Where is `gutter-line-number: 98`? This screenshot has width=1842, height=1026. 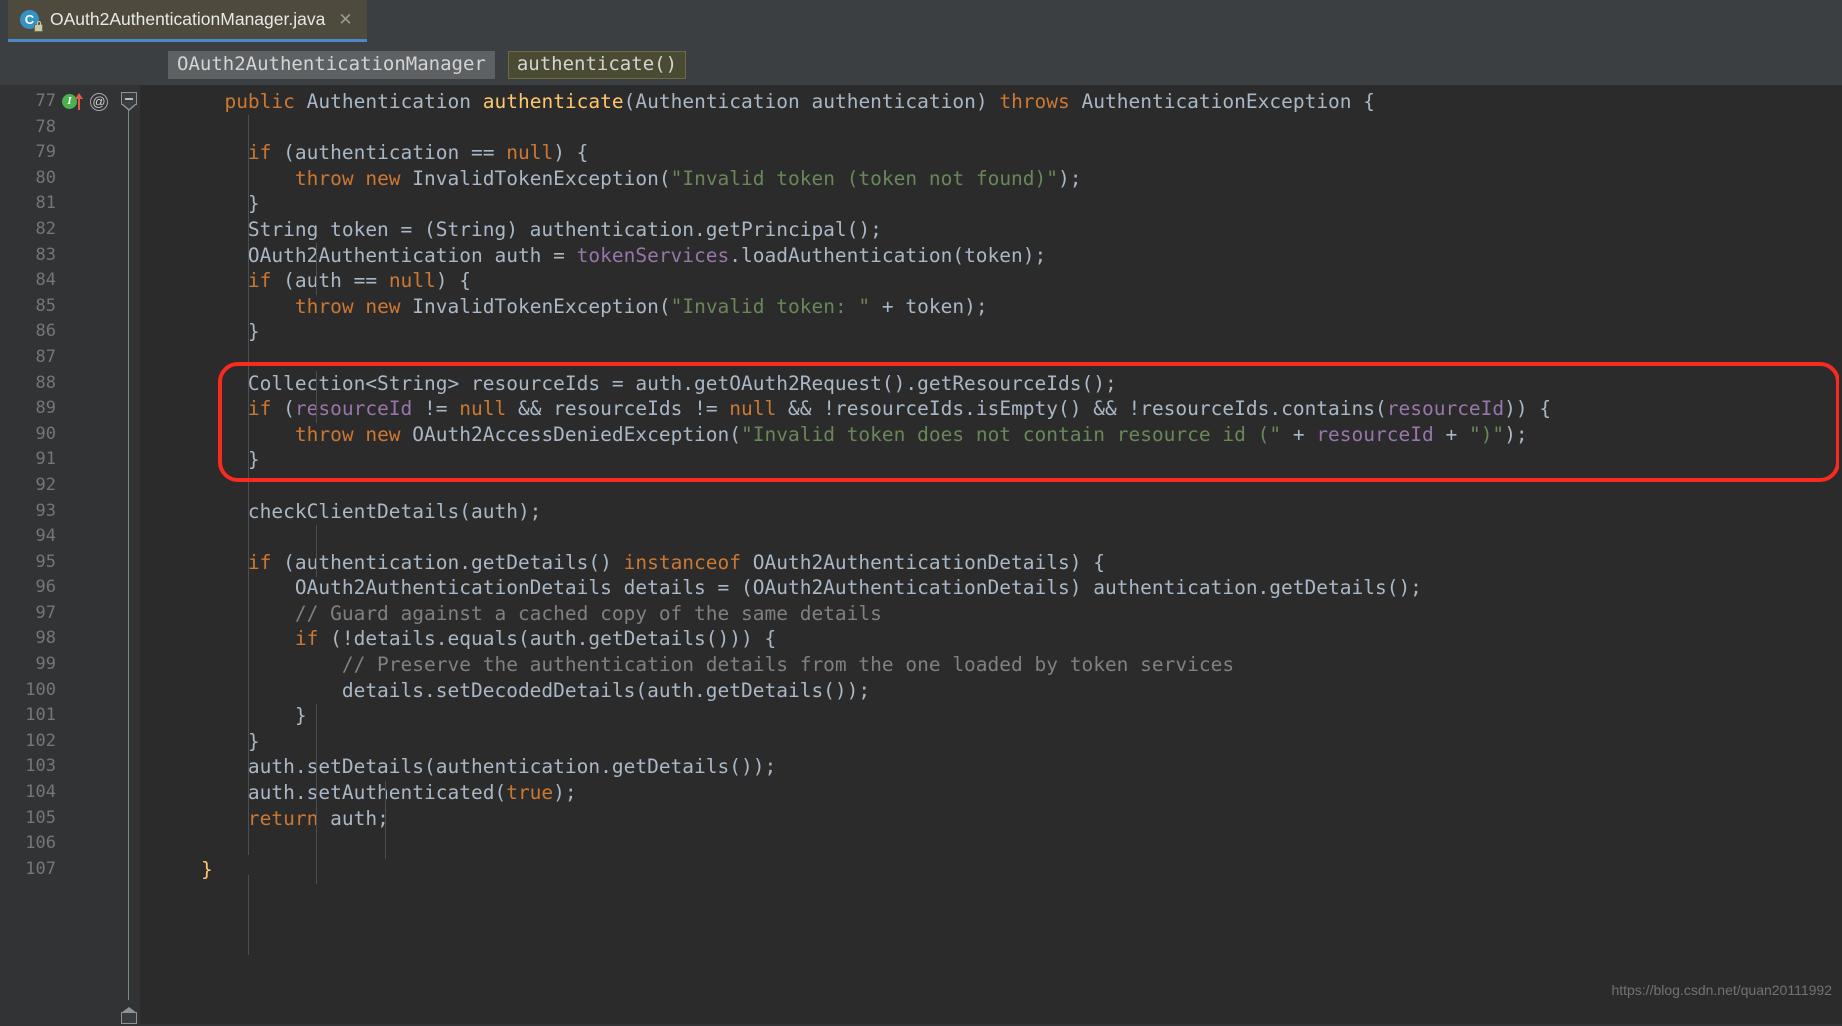
gutter-line-number: 98 is located at coordinates (45, 638).